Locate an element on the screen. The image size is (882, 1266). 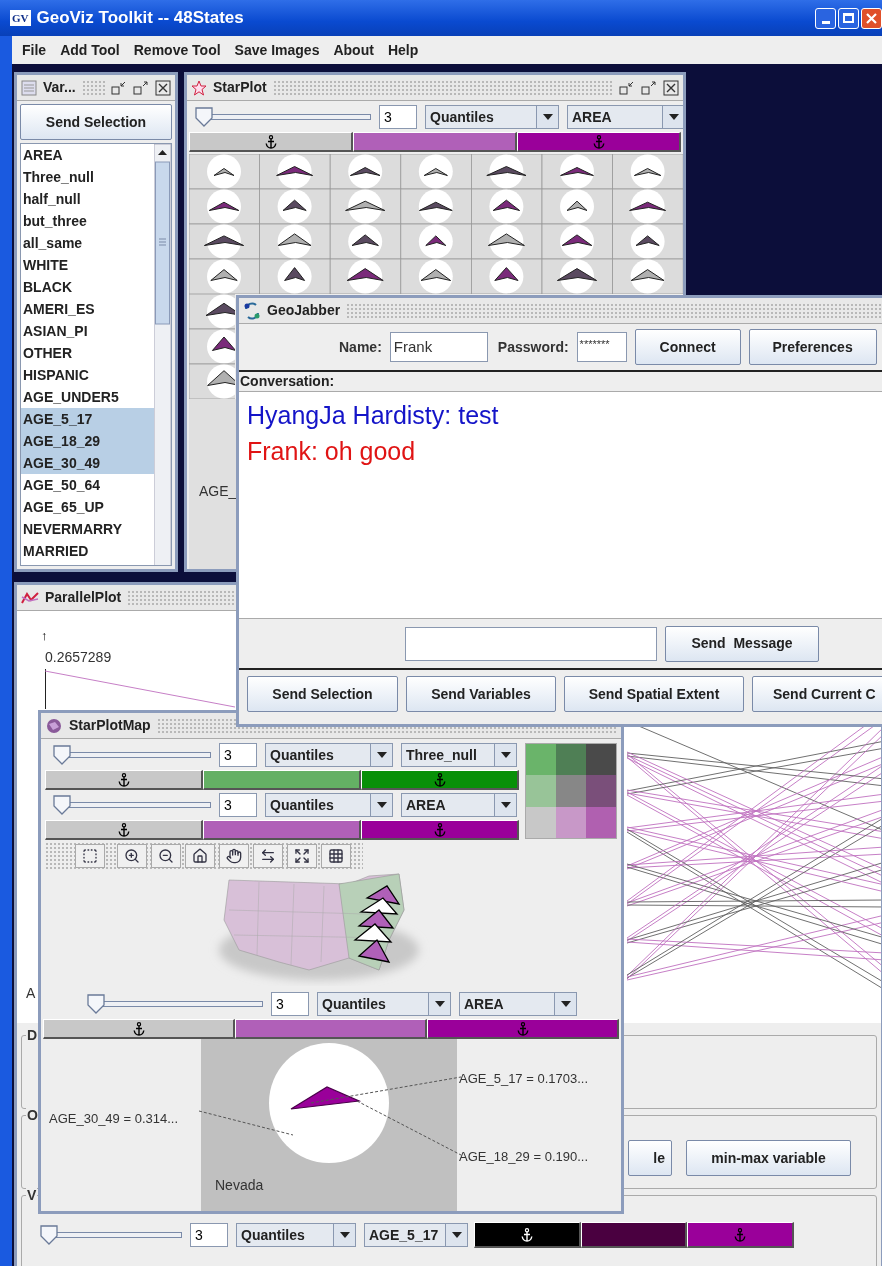
variable-list-item: AGE_30_49 is located at coordinates (87, 463).